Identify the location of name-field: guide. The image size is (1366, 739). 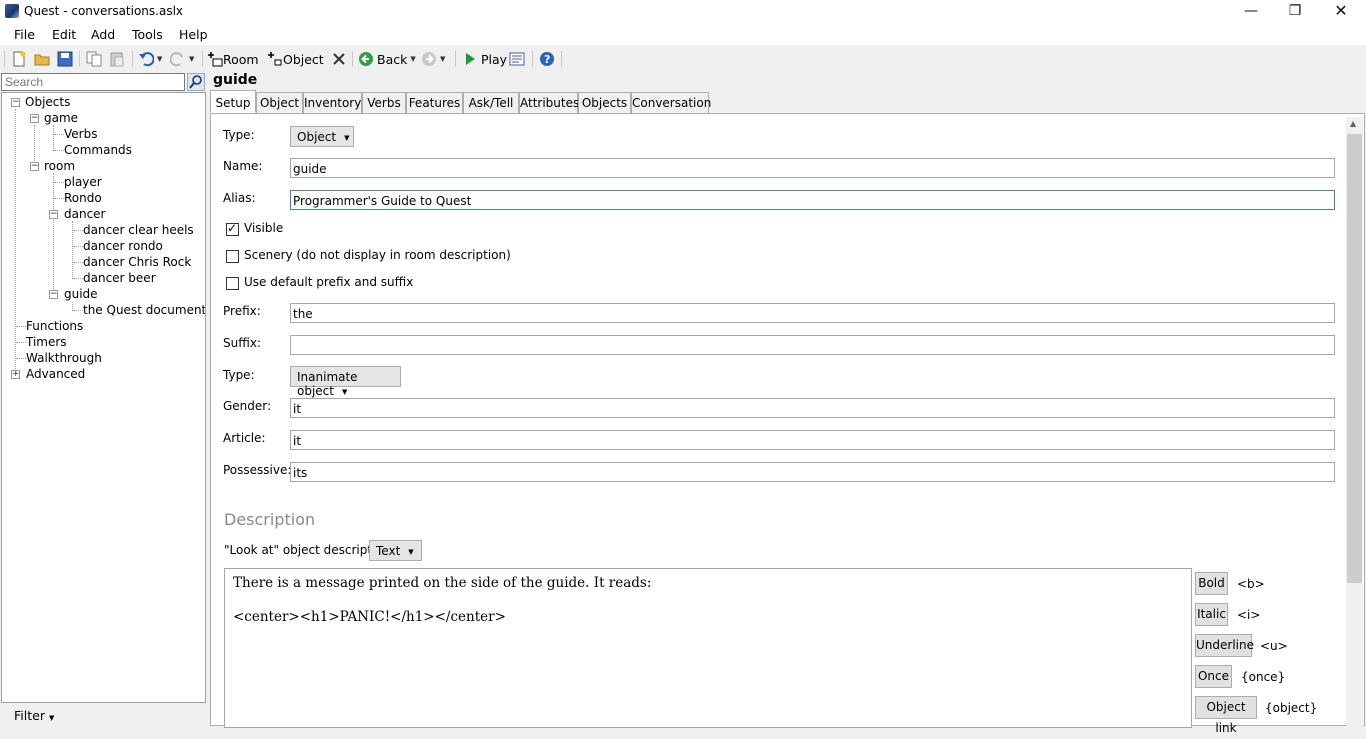
(812, 168).